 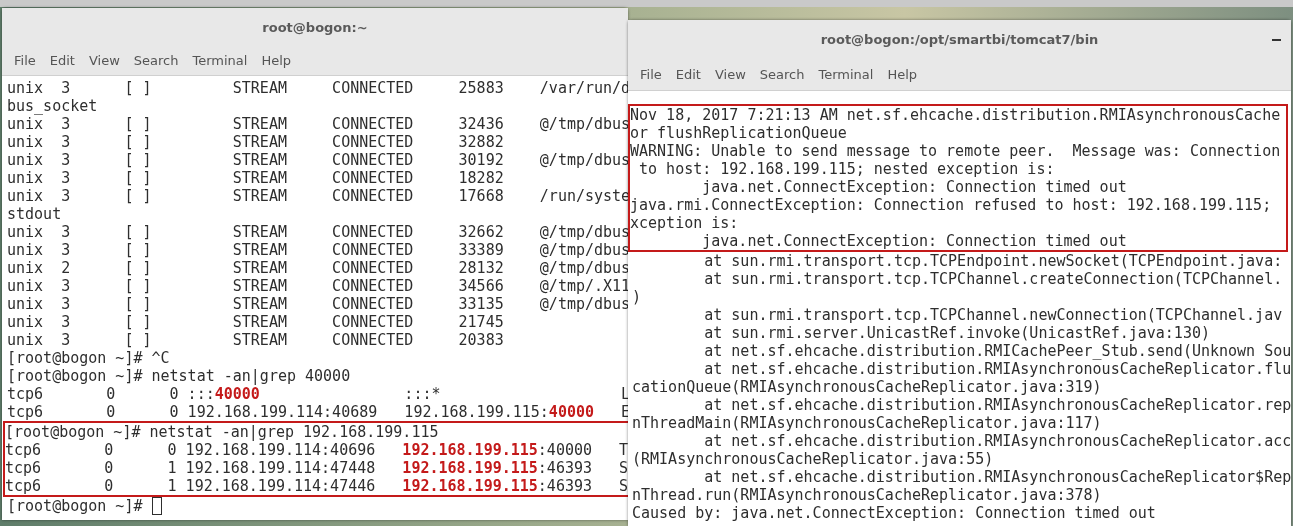 I want to click on terminal-line: [root@bogon ~]#, so click(x=75, y=506).